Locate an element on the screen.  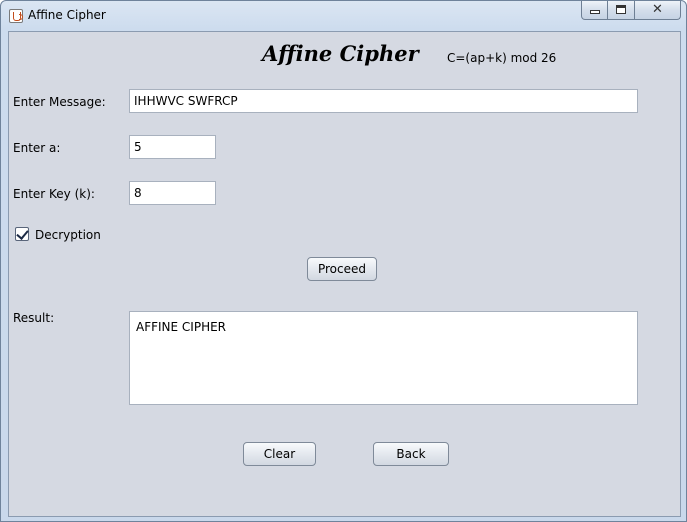
key-label: Enter Key (k): is located at coordinates (54, 194).